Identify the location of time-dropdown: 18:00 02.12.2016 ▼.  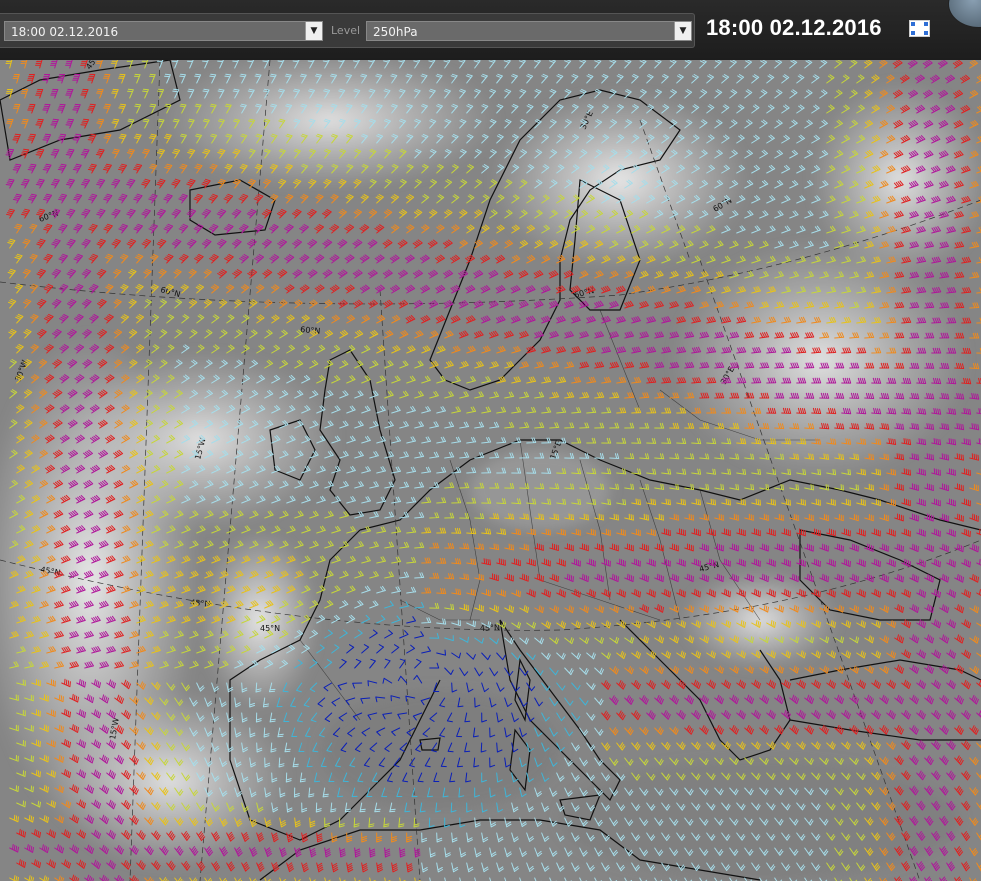
(163, 31).